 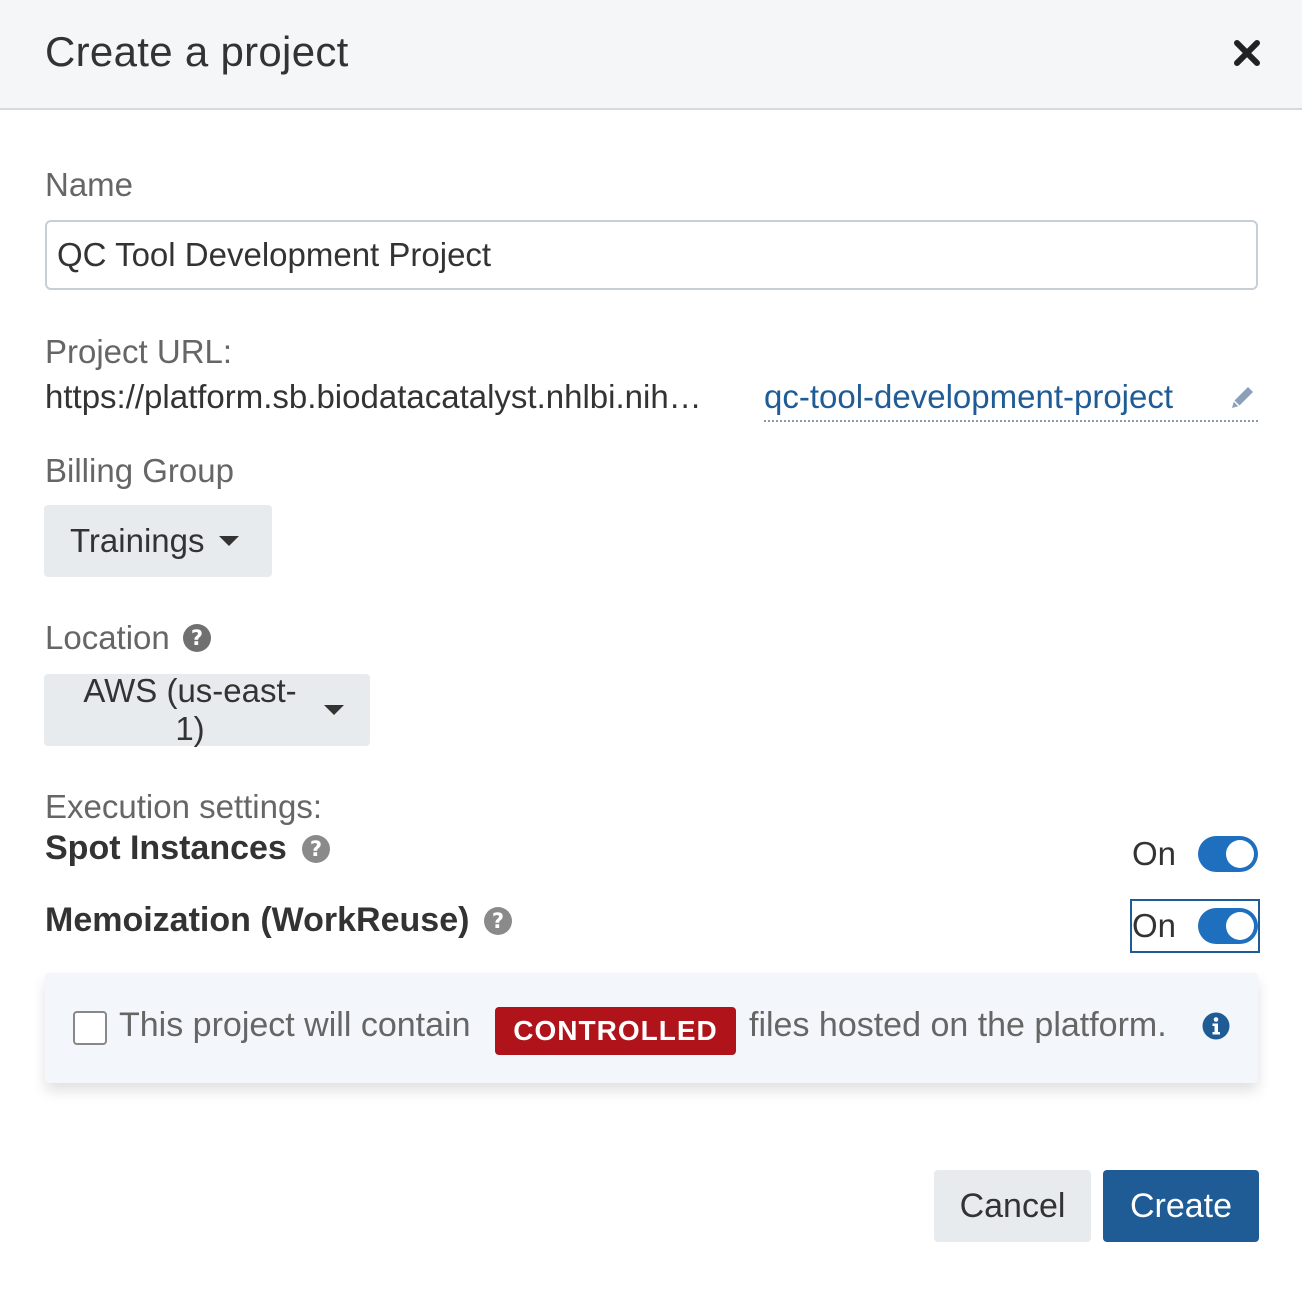 I want to click on controlled-text-before: This project will contain, so click(x=295, y=1025).